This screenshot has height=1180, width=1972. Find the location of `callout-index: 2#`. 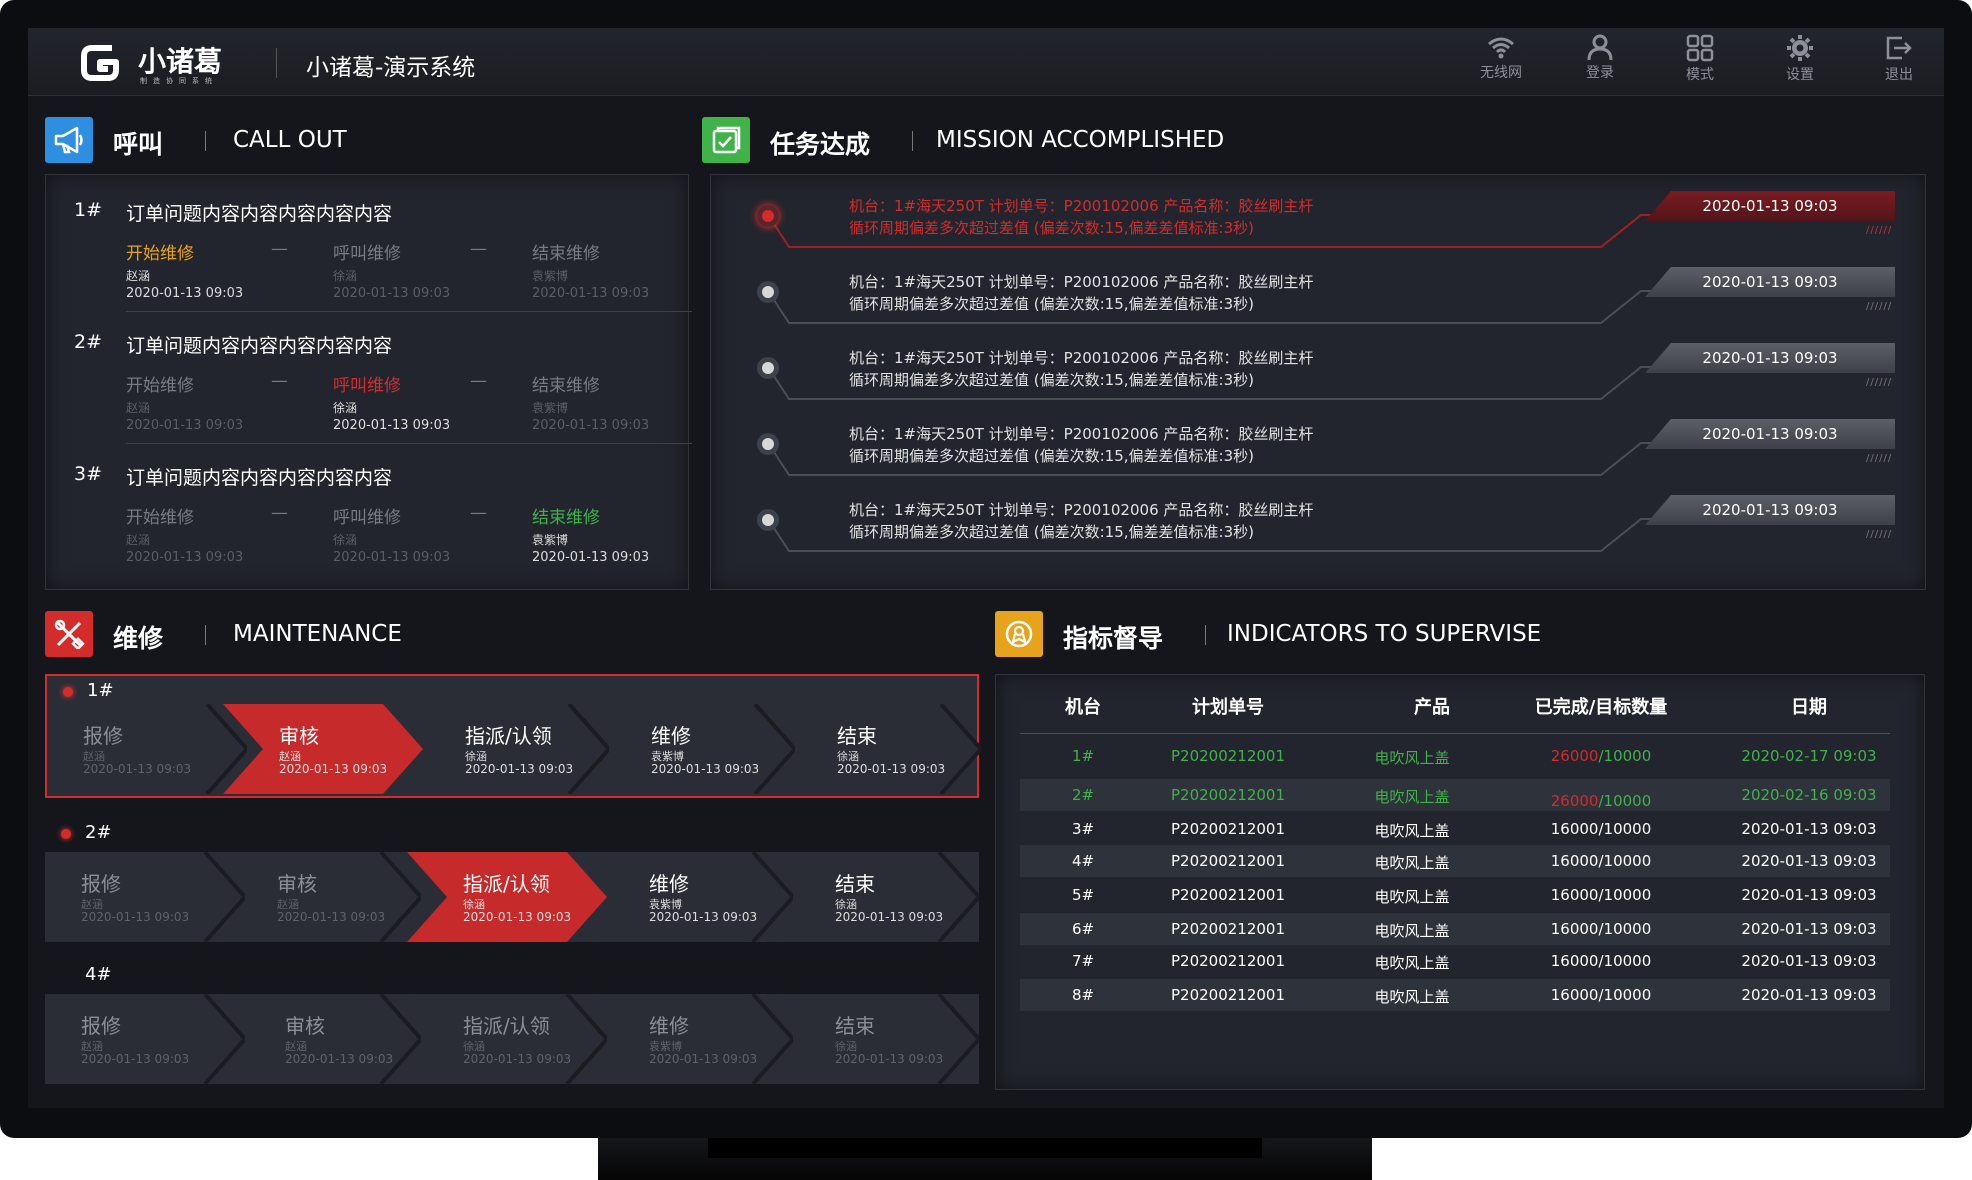

callout-index: 2# is located at coordinates (88, 342).